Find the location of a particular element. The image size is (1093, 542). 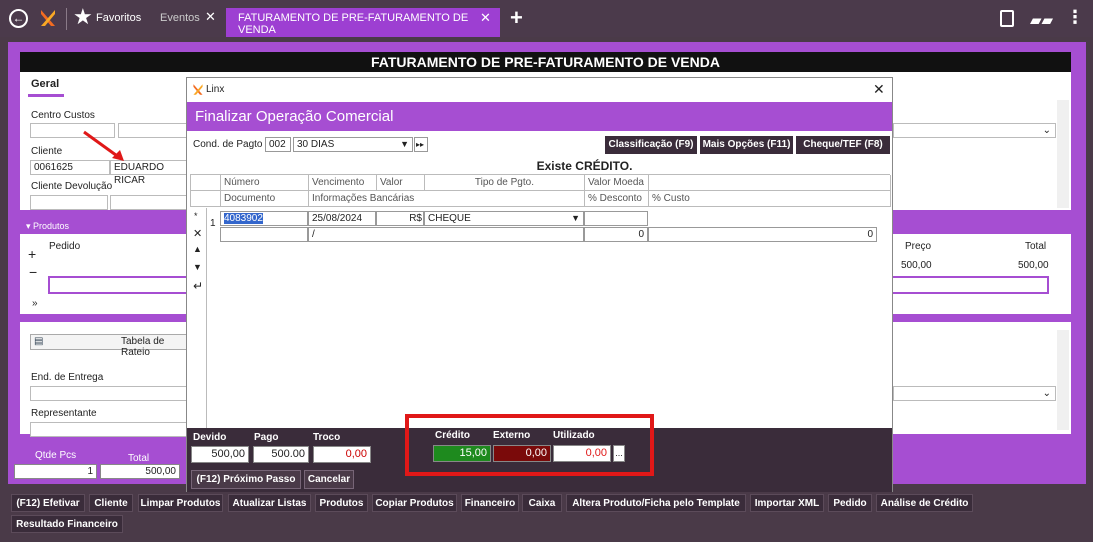

cheque-tef-button: Cheque/TEF (F8) is located at coordinates (843, 145).